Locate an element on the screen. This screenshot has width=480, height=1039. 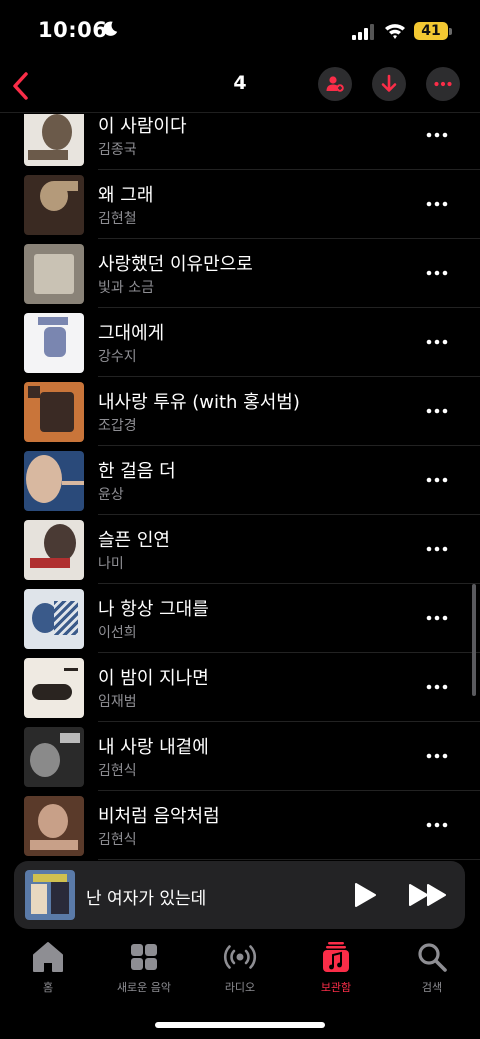
song-title: 왜 그래 is located at coordinates (126, 195).